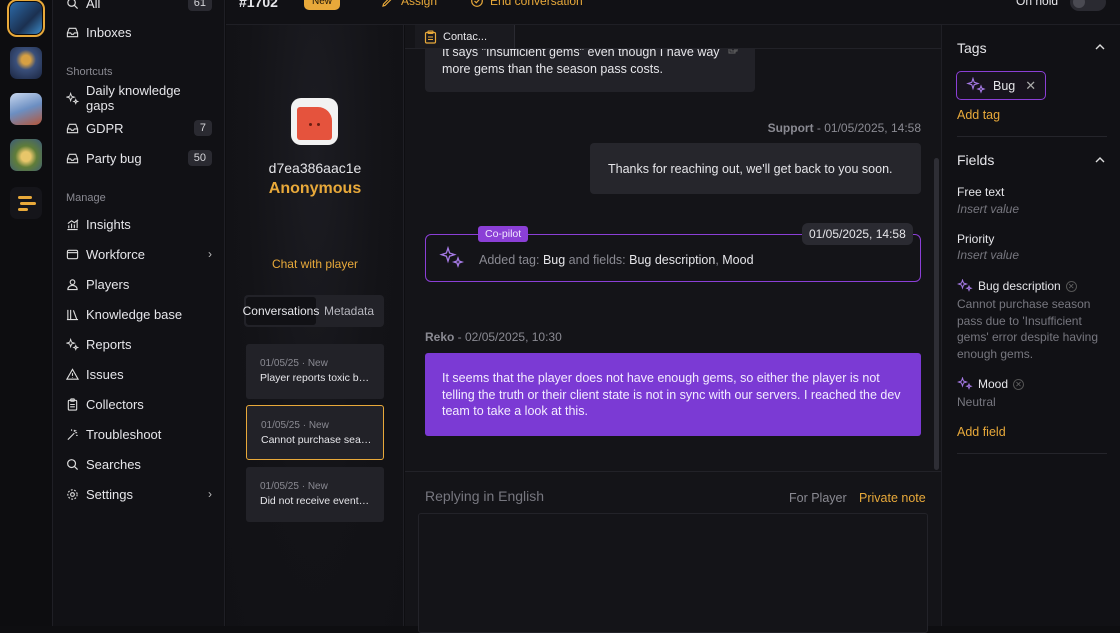 This screenshot has height=633, width=1120. What do you see at coordinates (210, 494) in the screenshot?
I see `chevron-right-icon: ›` at bounding box center [210, 494].